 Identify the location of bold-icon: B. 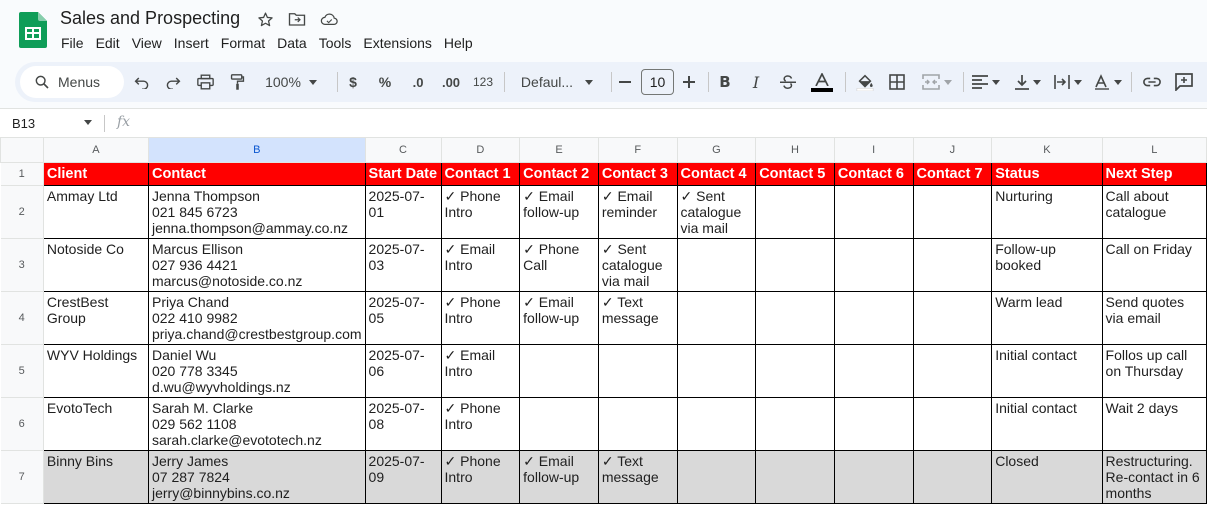
(725, 82).